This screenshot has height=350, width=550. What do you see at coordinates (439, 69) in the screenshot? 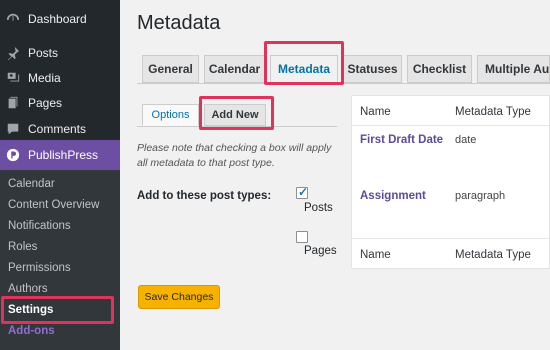
I see `tab-checklist: Checklist` at bounding box center [439, 69].